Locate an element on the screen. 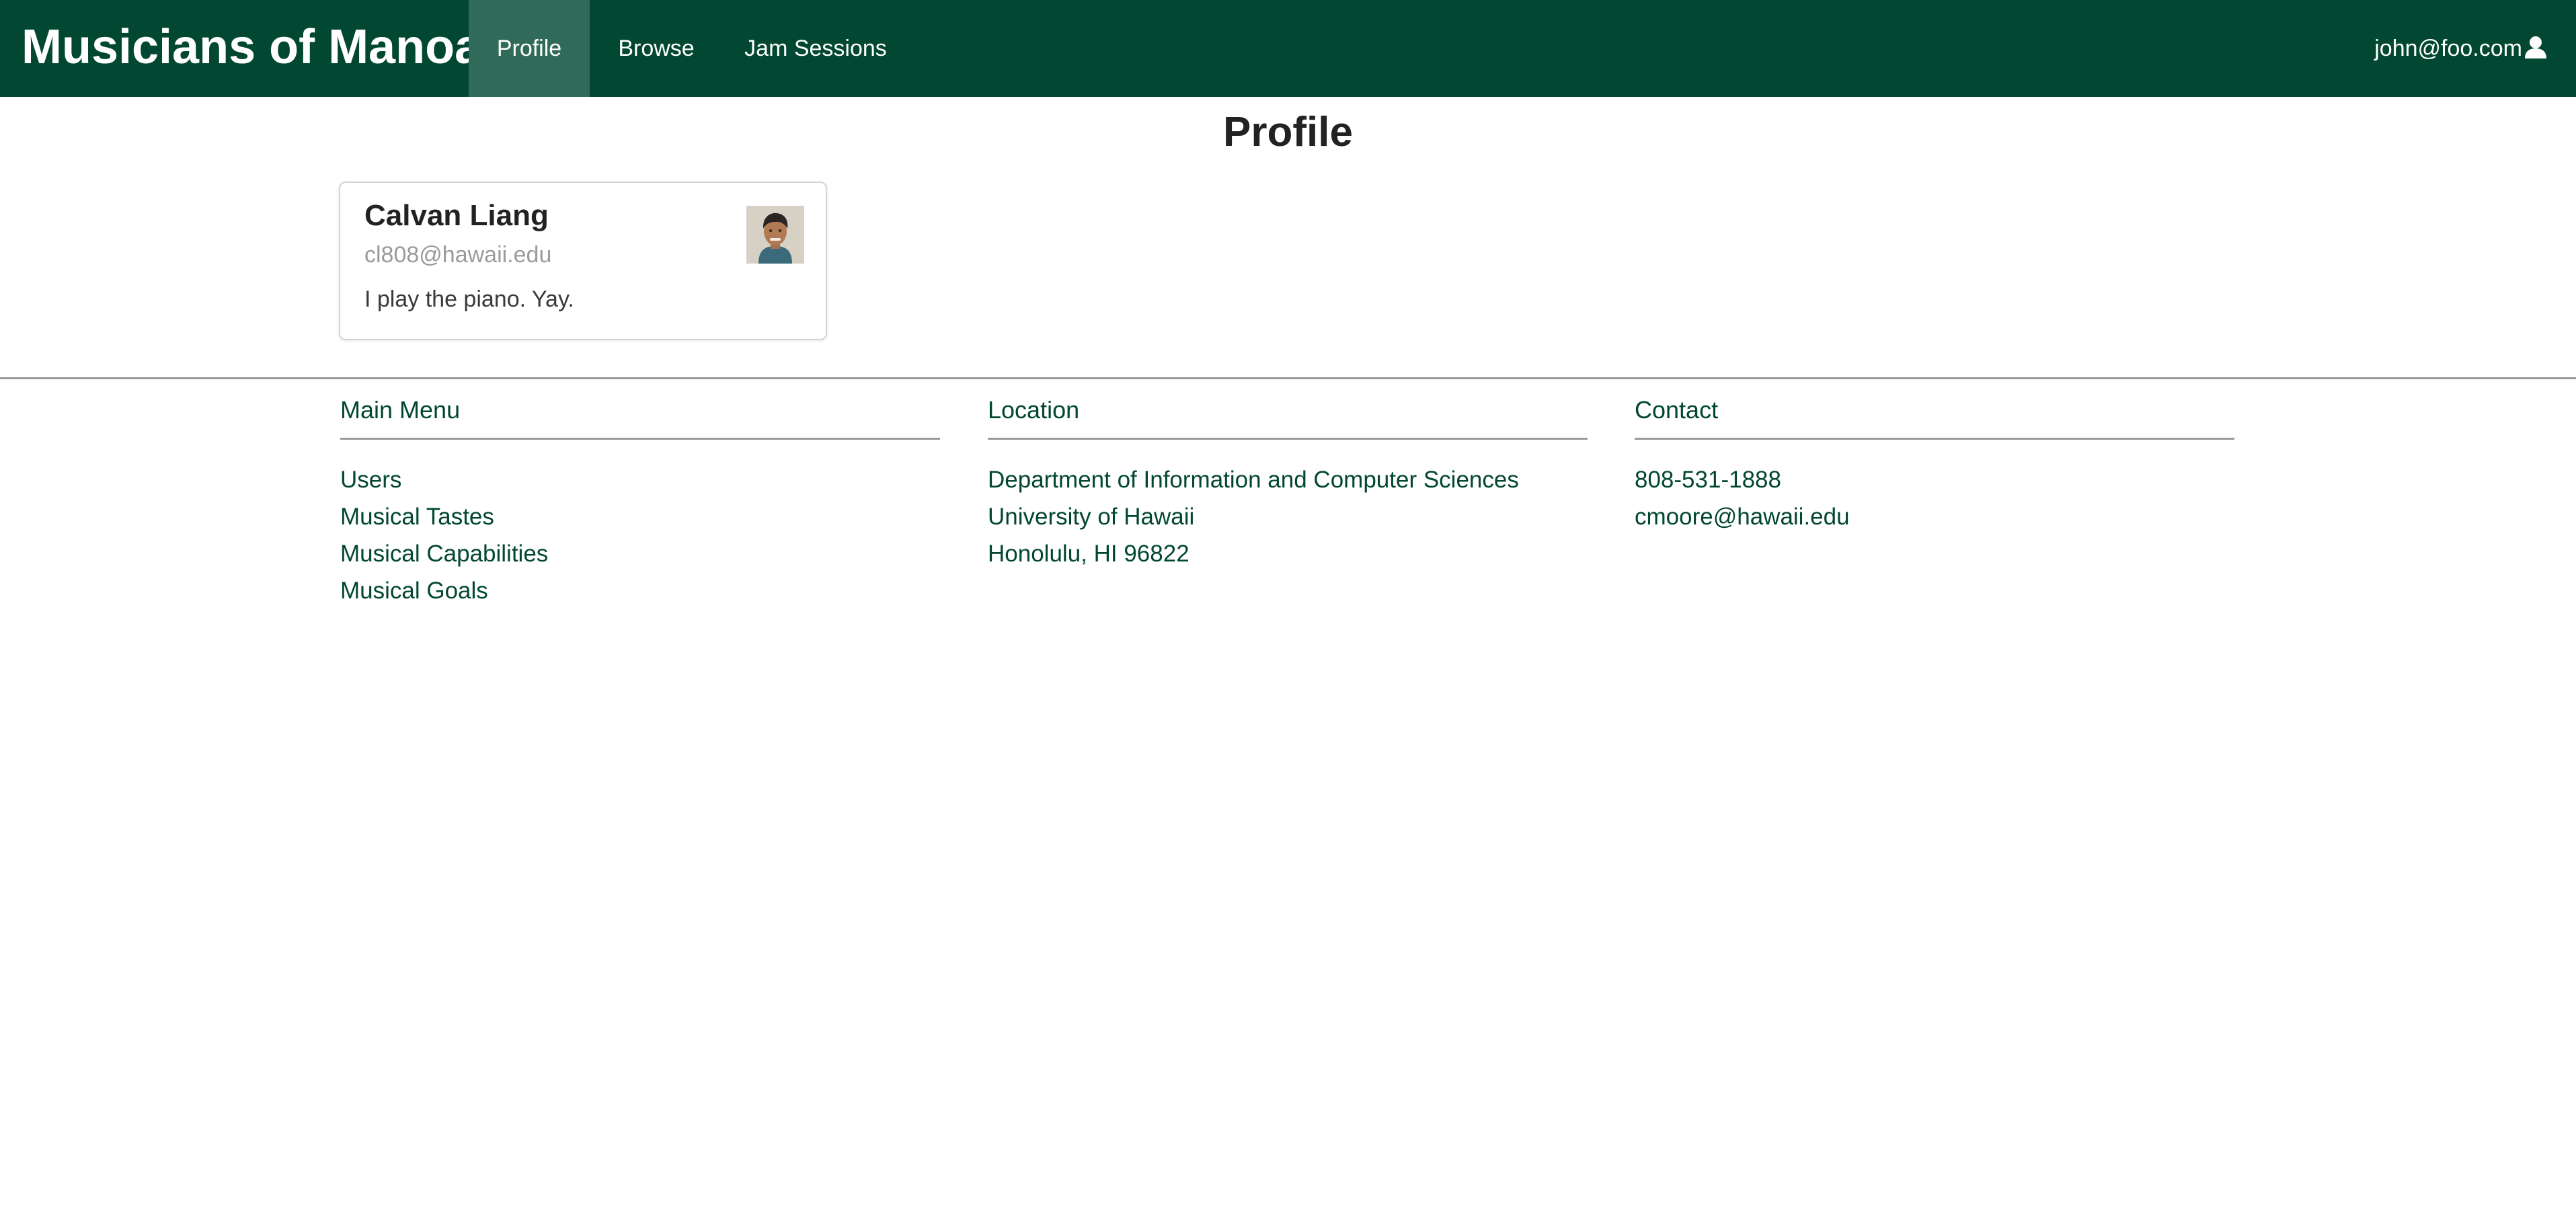 The image size is (2576, 1211). footer-contact-phone: 808-531-1888 is located at coordinates (1708, 480).